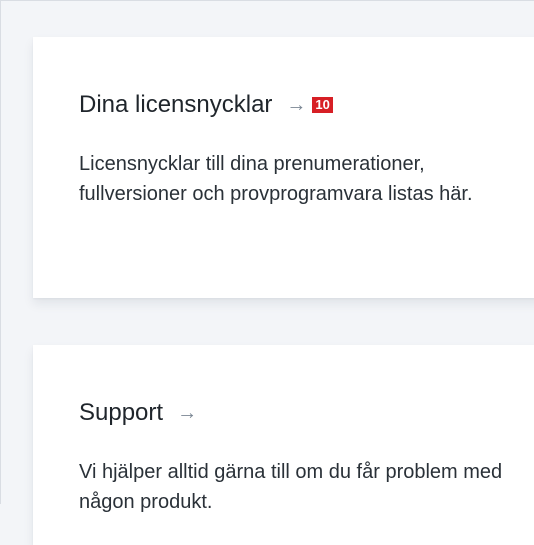 The width and height of the screenshot is (534, 545). What do you see at coordinates (267, 0) in the screenshot?
I see `top-divider` at bounding box center [267, 0].